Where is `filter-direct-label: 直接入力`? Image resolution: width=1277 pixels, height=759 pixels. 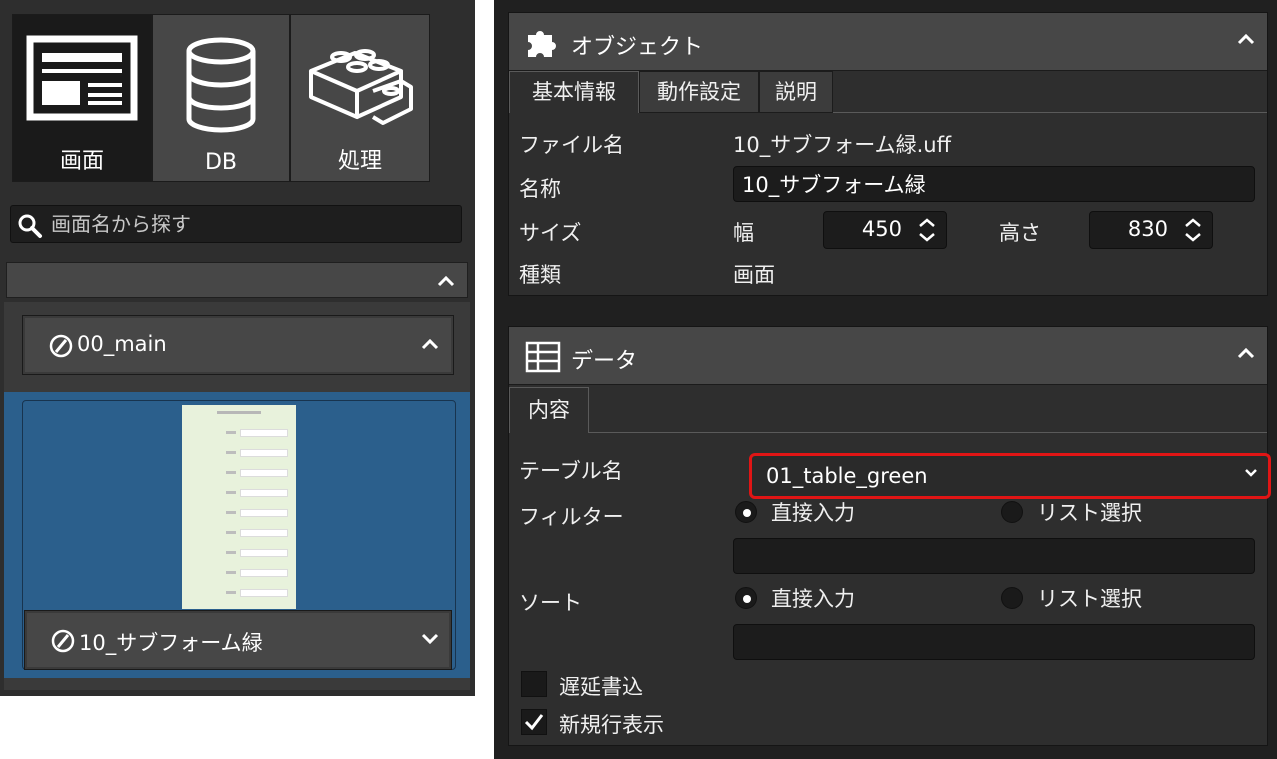
filter-direct-label: 直接入力 is located at coordinates (813, 513).